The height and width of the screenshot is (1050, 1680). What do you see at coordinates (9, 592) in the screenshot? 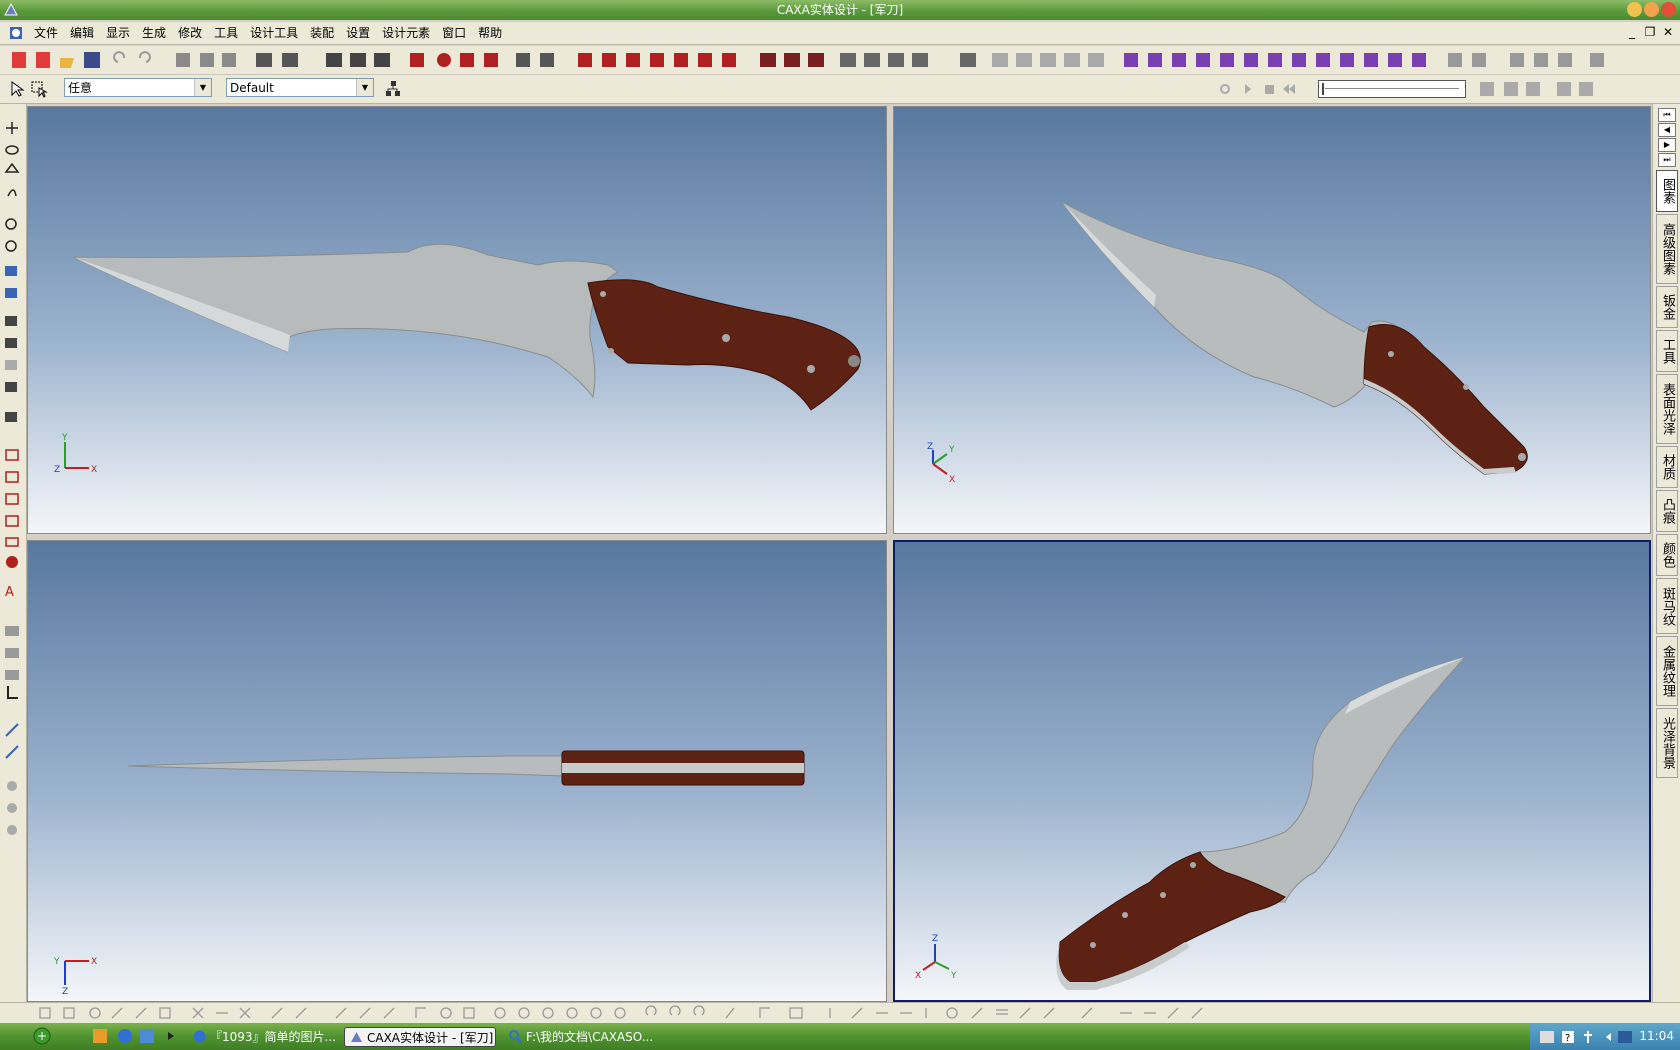
I see `svg-text: A` at bounding box center [9, 592].